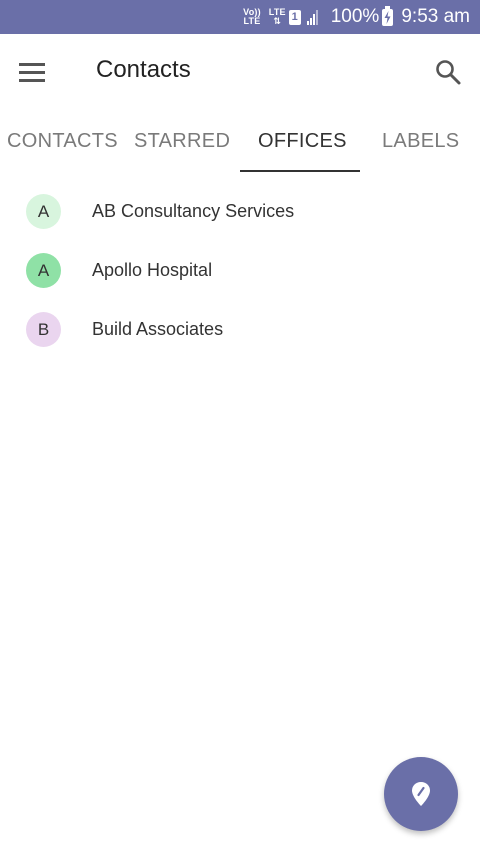 The width and height of the screenshot is (480, 853). What do you see at coordinates (300, 171) in the screenshot?
I see `active-tab-indicator` at bounding box center [300, 171].